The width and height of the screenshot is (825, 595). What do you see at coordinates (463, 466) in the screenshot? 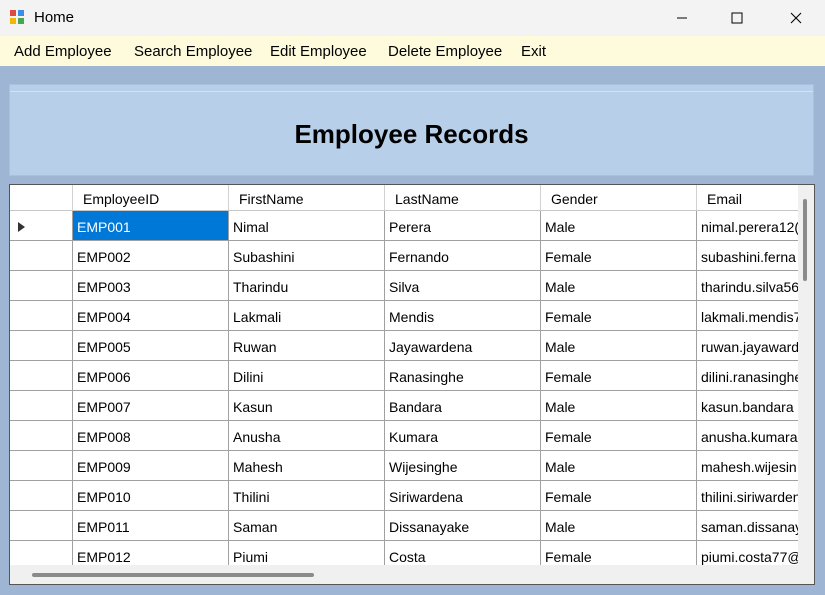
I see `cell-lastname: Wijesinghe` at bounding box center [463, 466].